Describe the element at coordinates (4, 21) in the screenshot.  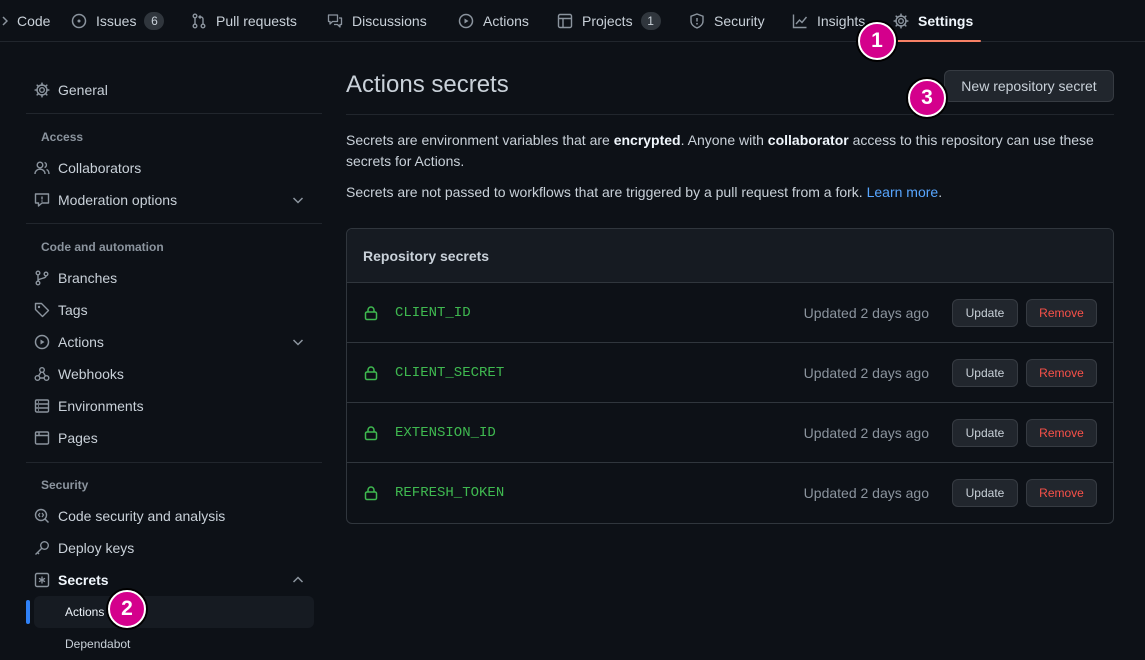
I see `code-icon` at that location.